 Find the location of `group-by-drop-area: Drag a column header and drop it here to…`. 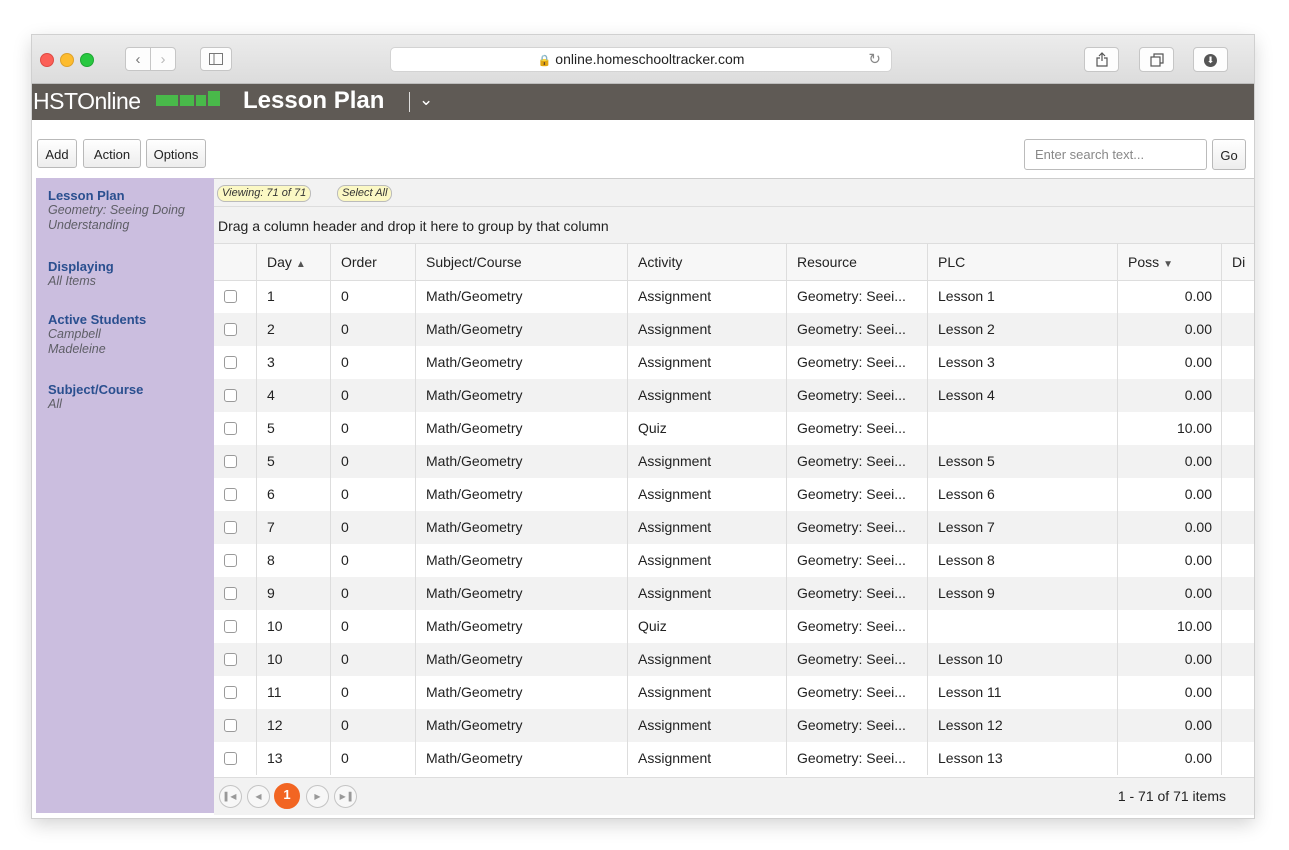

group-by-drop-area: Drag a column header and drop it here to… is located at coordinates (734, 225).